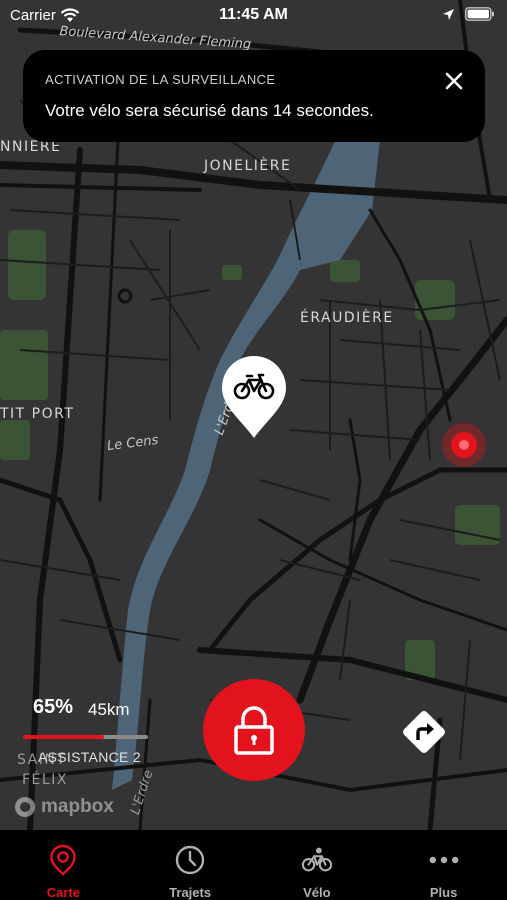  Describe the element at coordinates (190, 892) in the screenshot. I see `tab-label: Trajets` at that location.